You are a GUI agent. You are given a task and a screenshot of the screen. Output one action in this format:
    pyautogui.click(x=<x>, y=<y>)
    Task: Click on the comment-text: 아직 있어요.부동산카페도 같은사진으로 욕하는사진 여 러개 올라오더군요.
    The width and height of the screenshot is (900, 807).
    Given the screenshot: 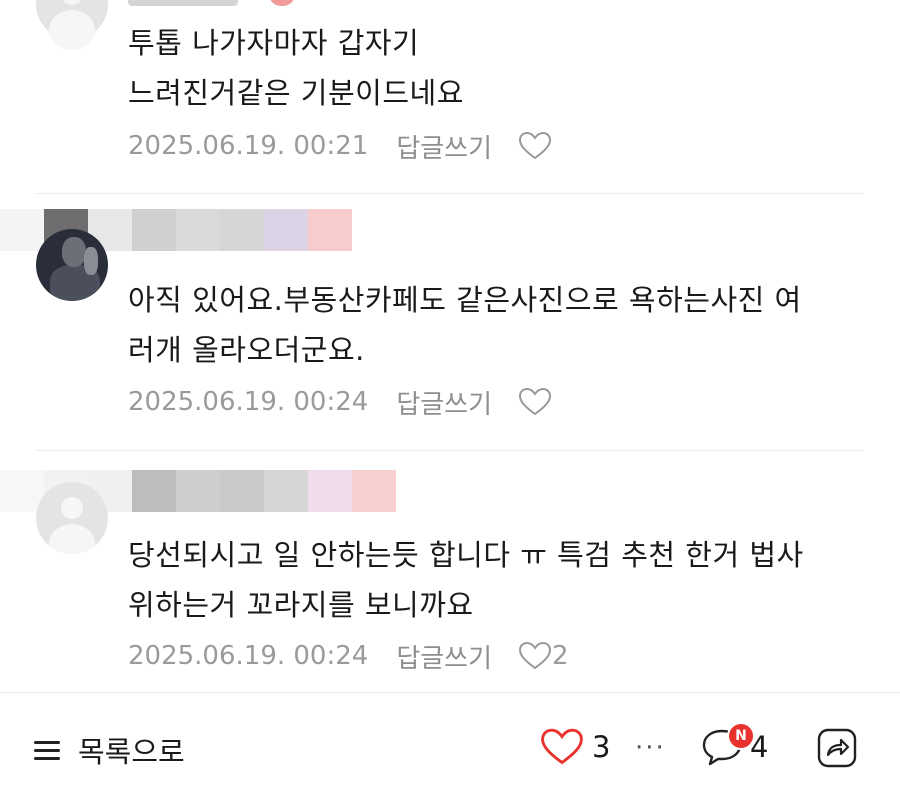 What is the action you would take?
    pyautogui.click(x=503, y=325)
    